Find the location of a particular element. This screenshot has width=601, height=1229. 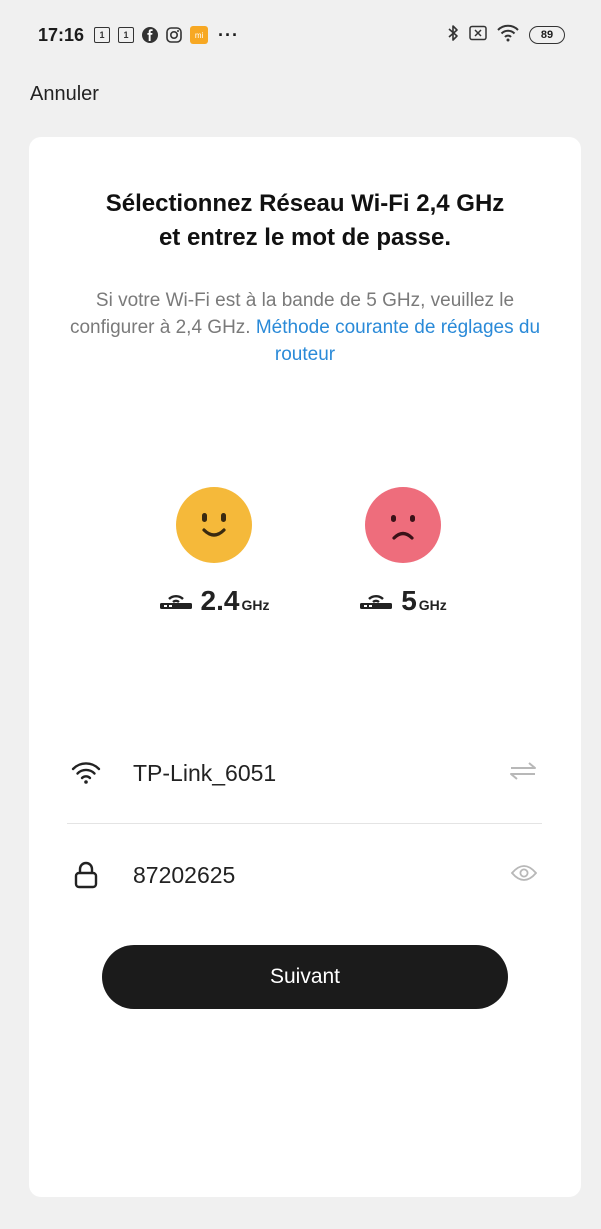

wifi-icon is located at coordinates (86, 773).